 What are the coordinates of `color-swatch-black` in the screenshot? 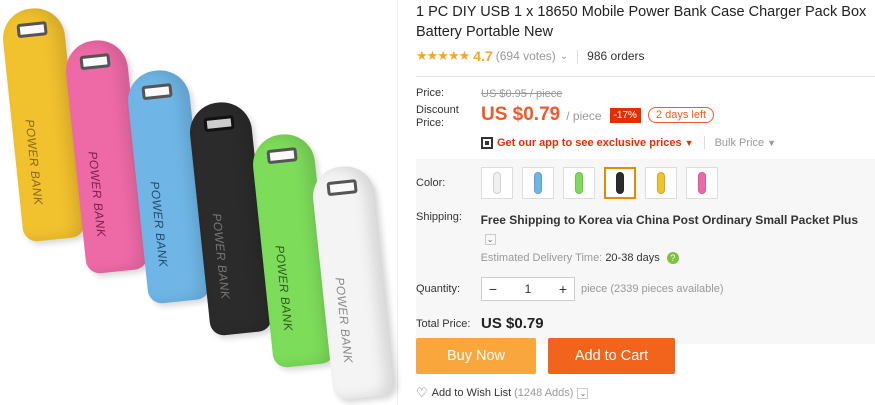 It's located at (620, 183).